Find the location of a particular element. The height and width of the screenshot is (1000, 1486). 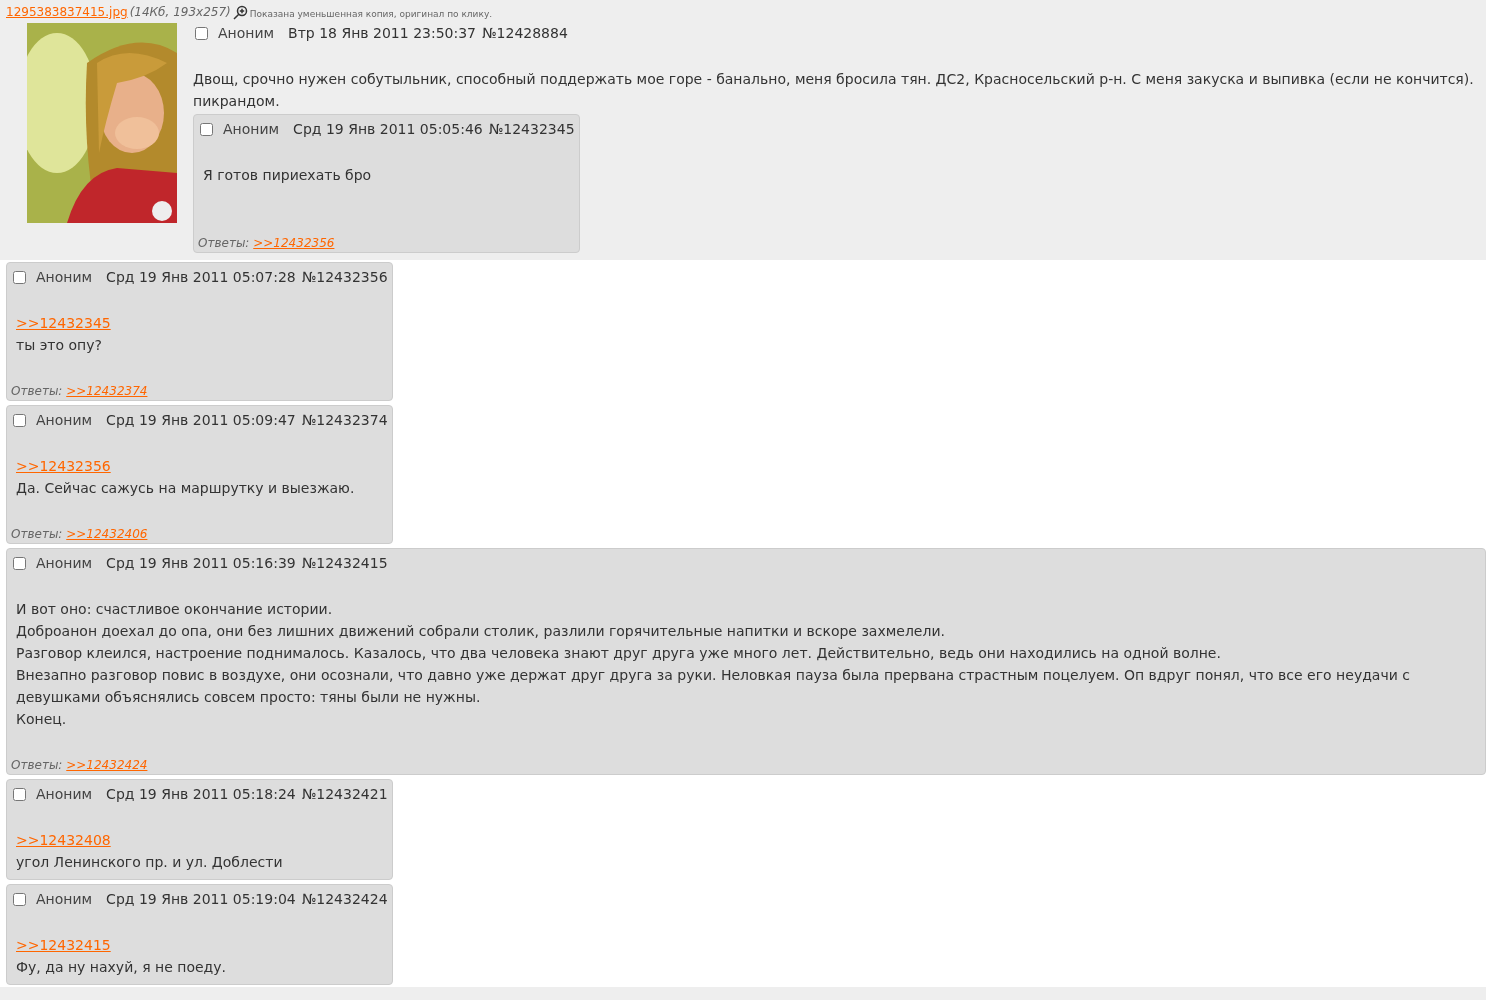

post-text: Двощ, срочно нужен собутыльник, способный поддержать мое горе - банально, меня бросила тян. ДС2, Красносельский р-н. С меня закуска и выпивка (если не кончится). пикрандом. is located at coordinates (833, 90).